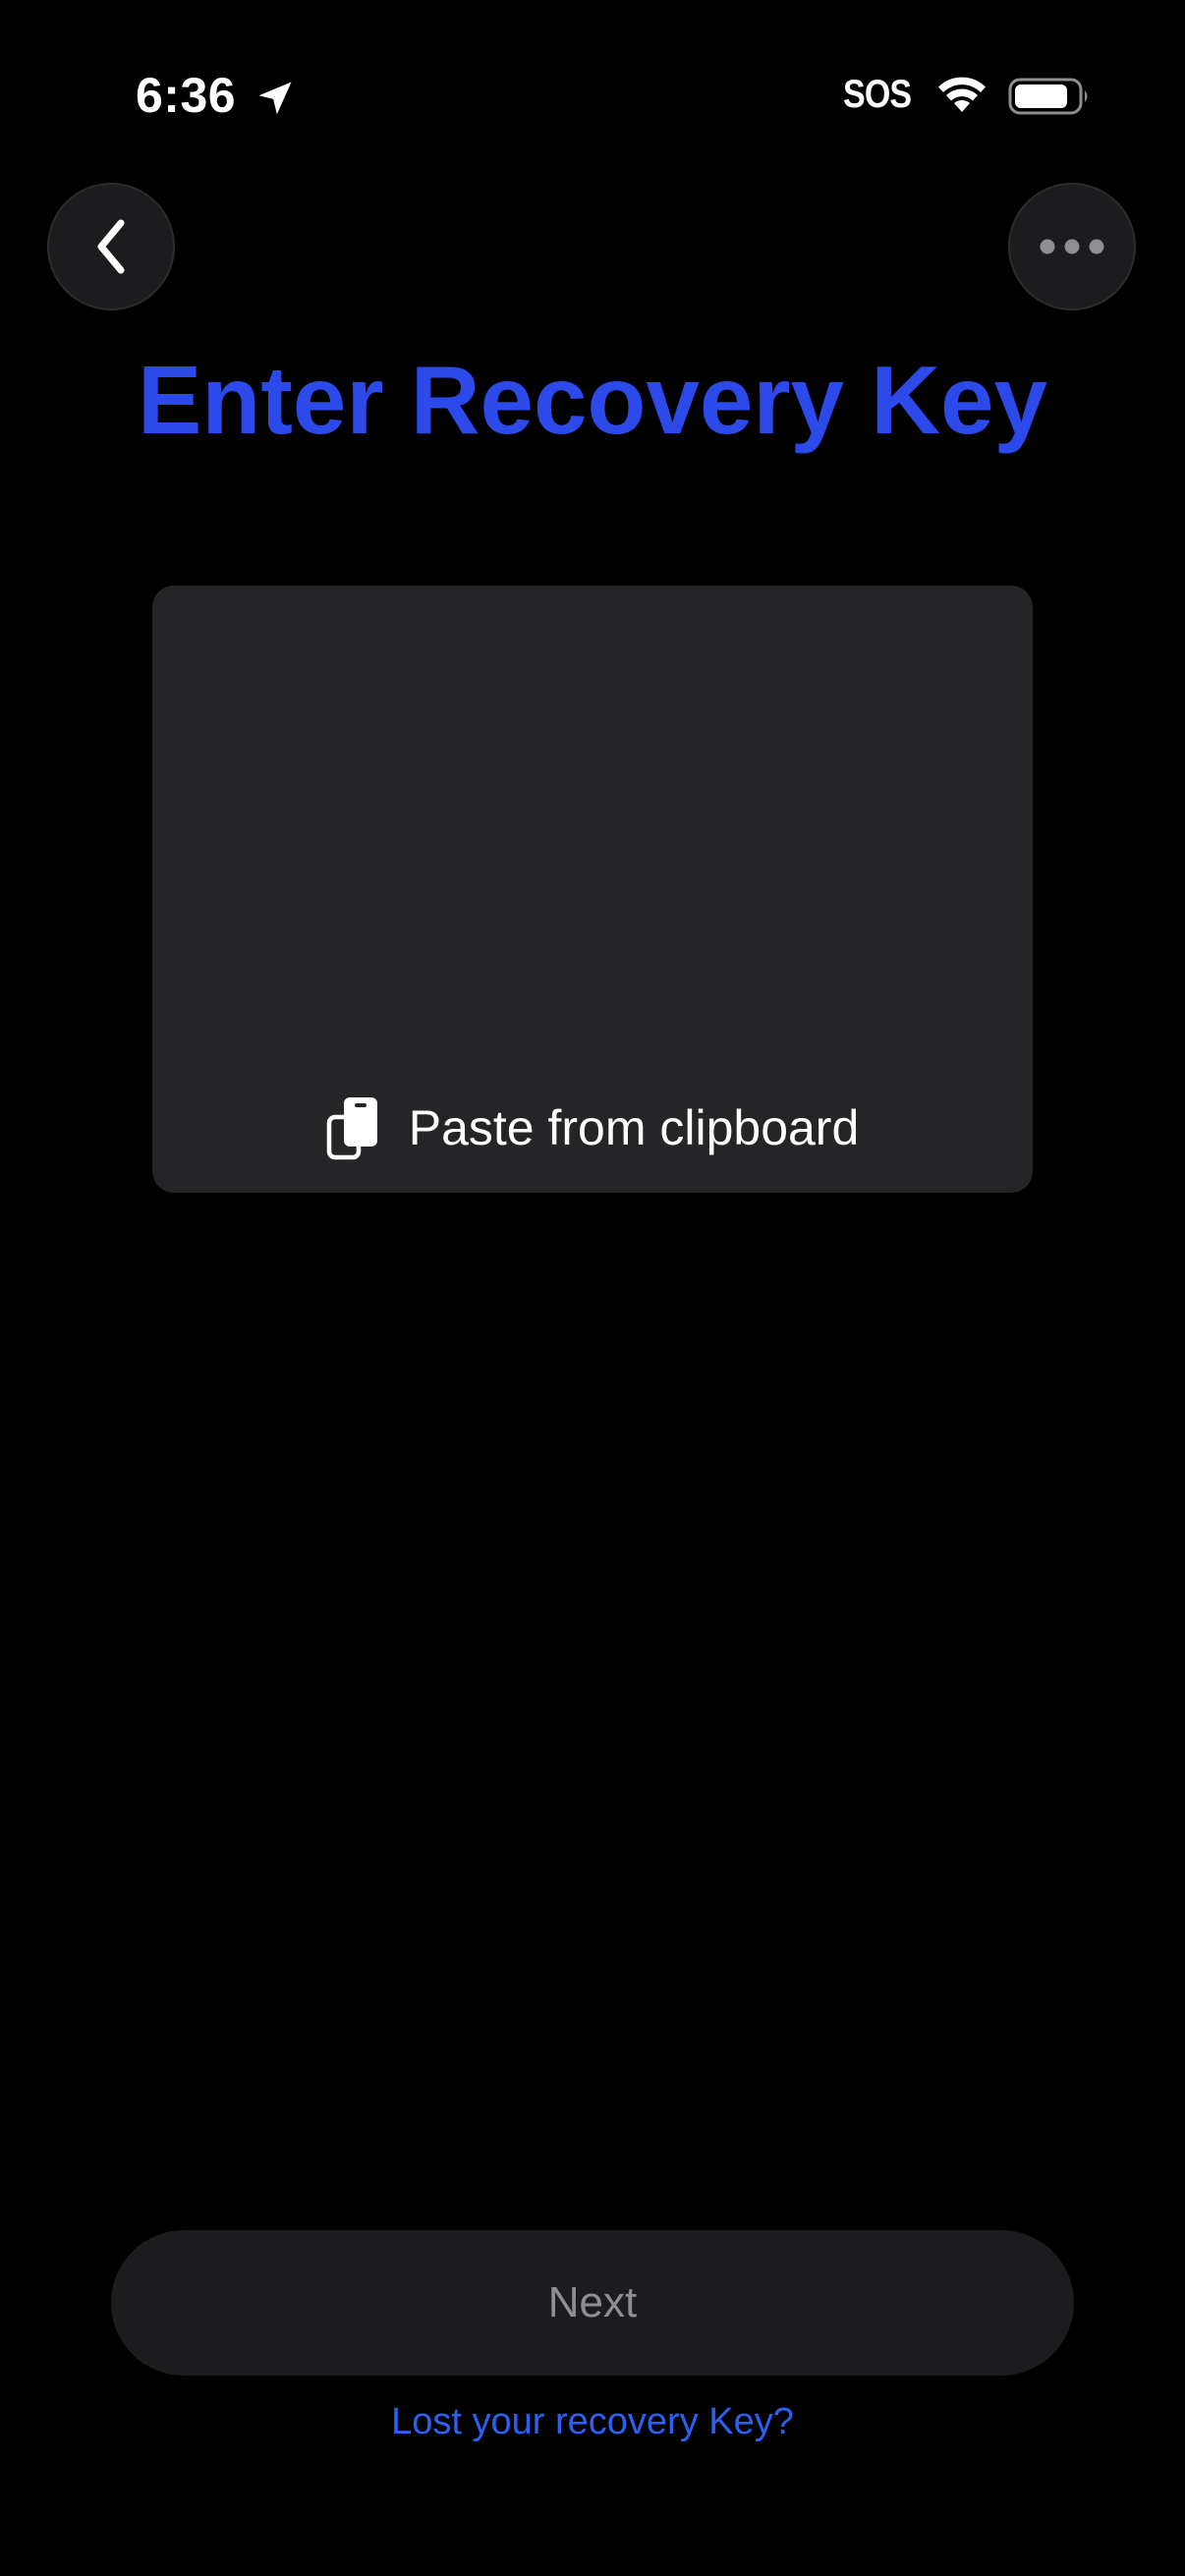  What do you see at coordinates (592, 2303) in the screenshot?
I see `next-button: Next` at bounding box center [592, 2303].